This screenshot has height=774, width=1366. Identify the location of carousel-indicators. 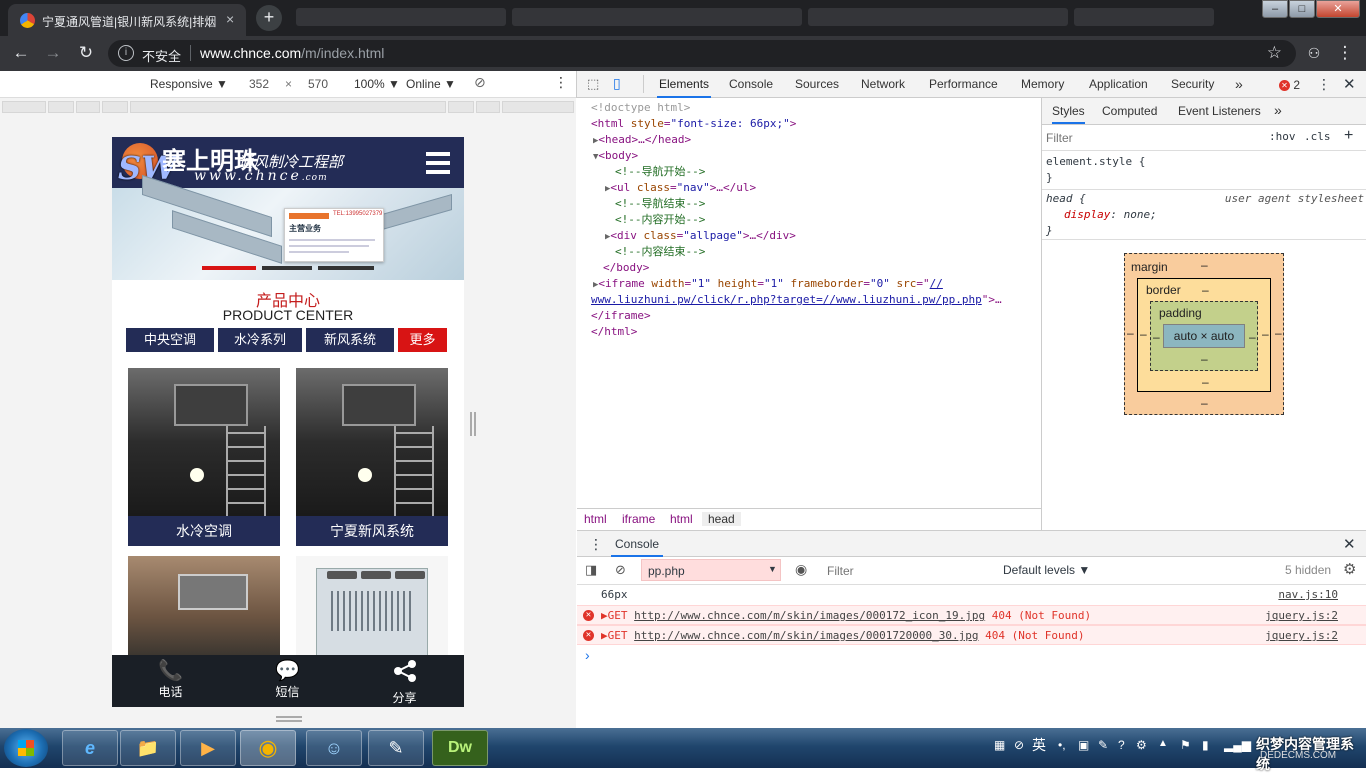
(288, 268).